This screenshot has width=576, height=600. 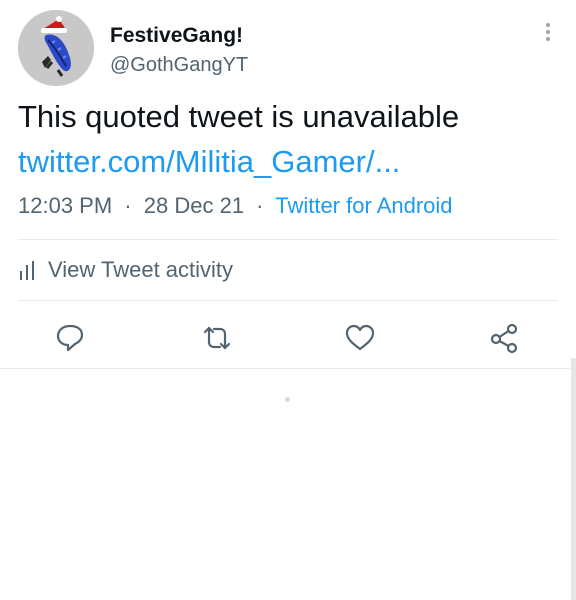 I want to click on tweet-text: This quoted tweet is unavailable, so click(x=239, y=116).